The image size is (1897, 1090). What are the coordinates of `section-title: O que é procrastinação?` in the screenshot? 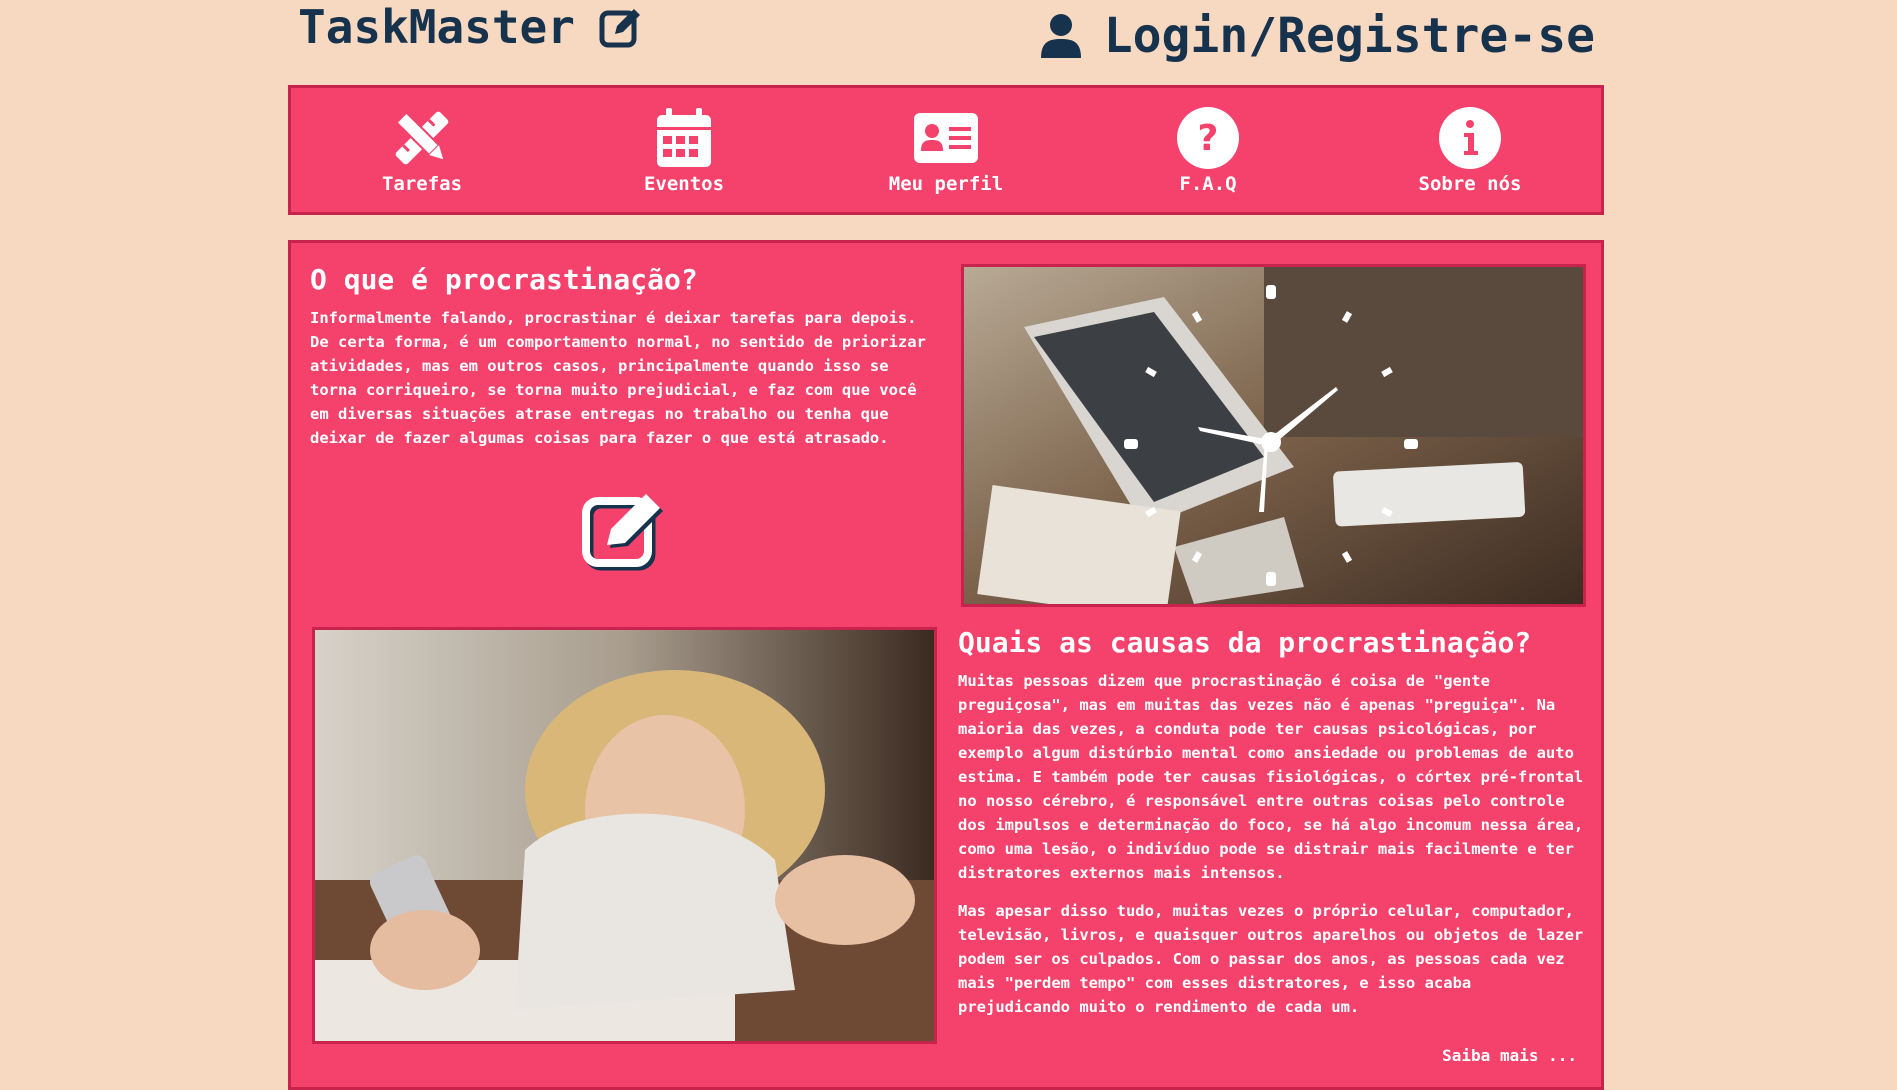 It's located at (504, 279).